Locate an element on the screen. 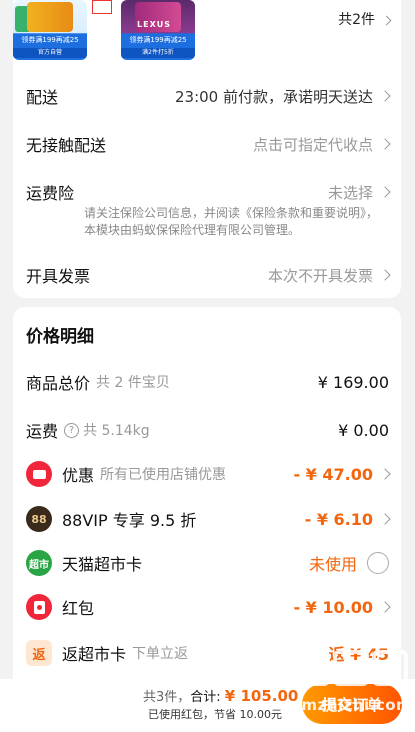 The image size is (415, 732). shipping-insurance-value: 未选择 is located at coordinates (359, 192).